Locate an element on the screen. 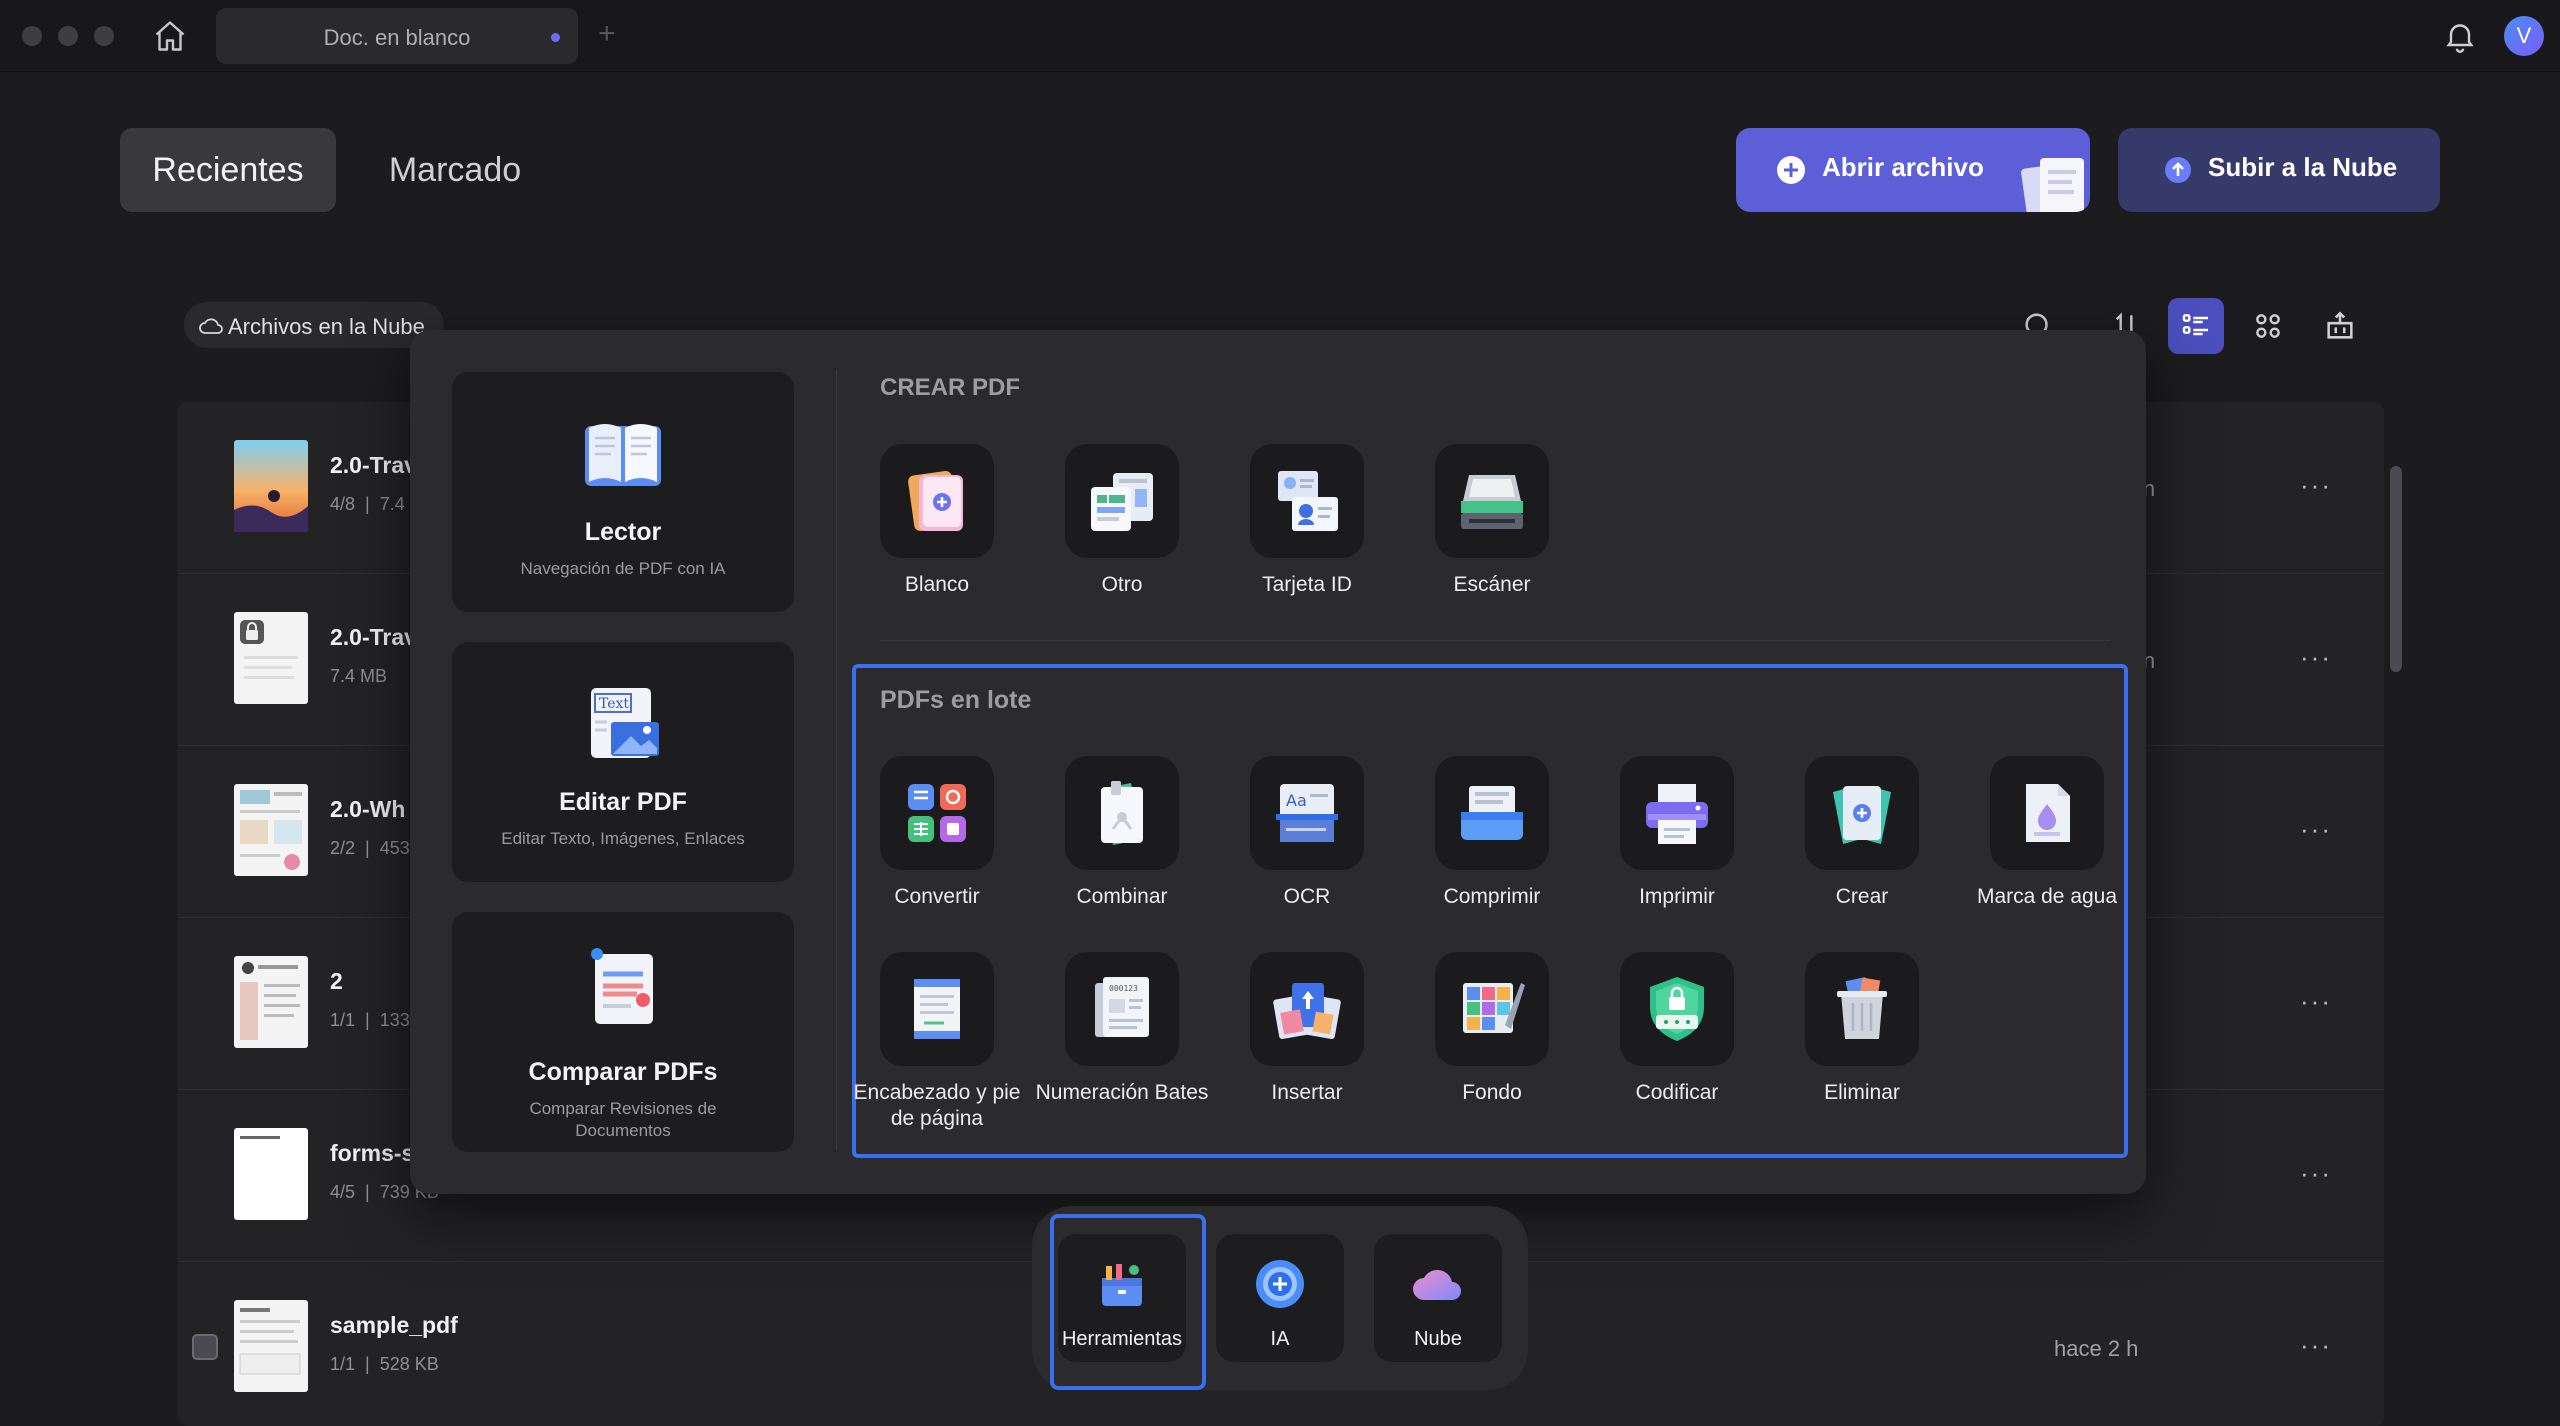 This screenshot has height=1426, width=2560. batch-background-tool: Fondo is located at coordinates (1492, 1029).